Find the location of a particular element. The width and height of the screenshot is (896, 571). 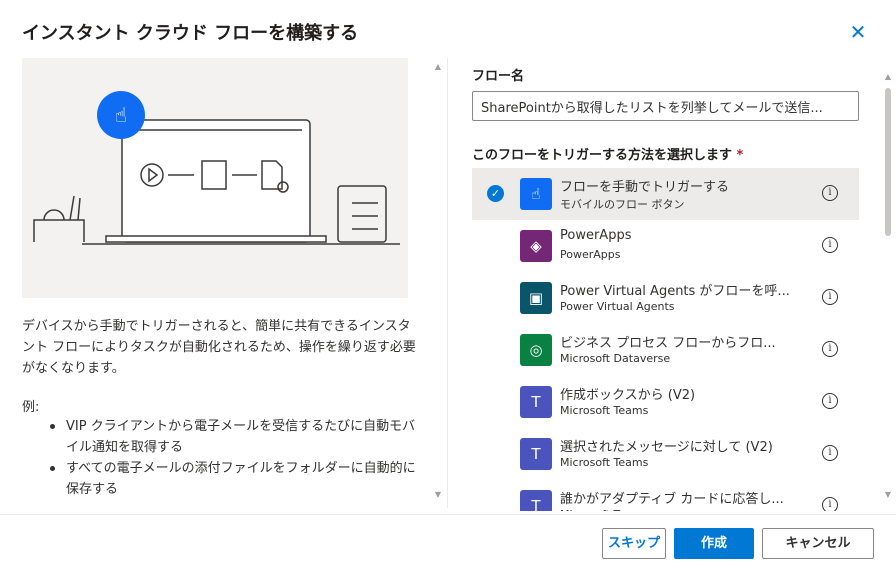

left-scroll-up-icon: ▲ is located at coordinates (438, 66).